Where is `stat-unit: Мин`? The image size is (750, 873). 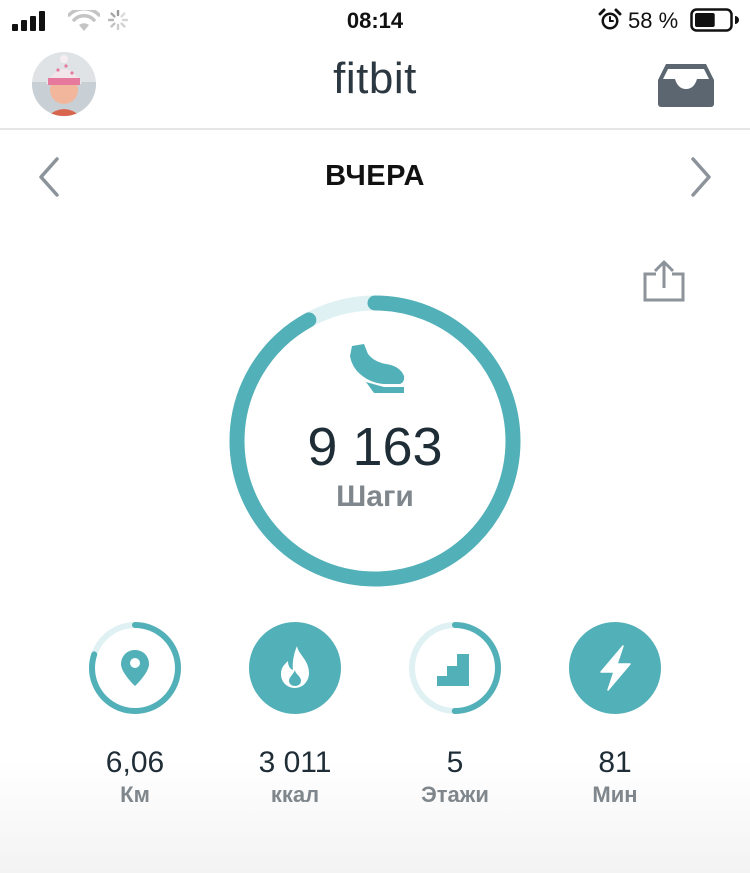
stat-unit: Мин is located at coordinates (615, 794).